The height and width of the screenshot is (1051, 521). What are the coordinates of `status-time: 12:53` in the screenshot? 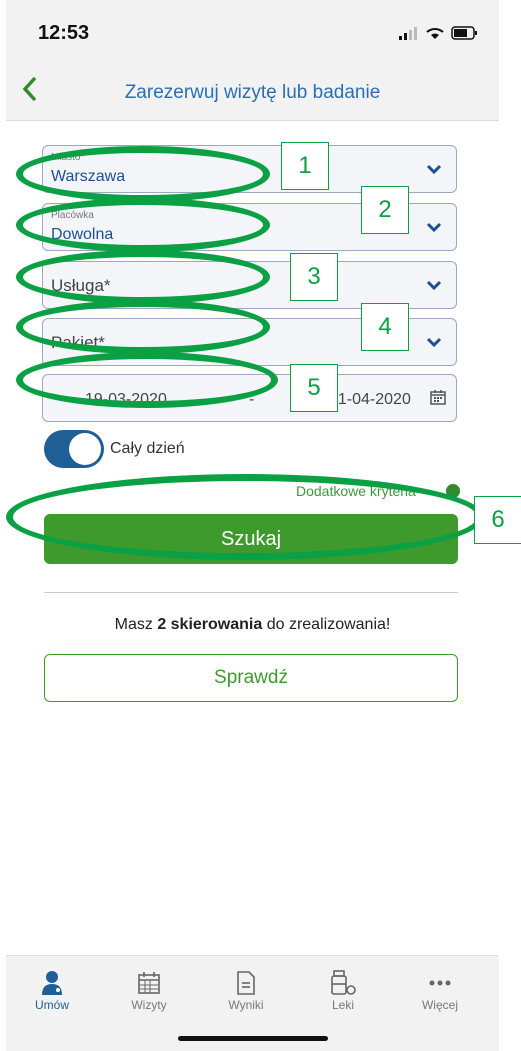 It's located at (64, 33).